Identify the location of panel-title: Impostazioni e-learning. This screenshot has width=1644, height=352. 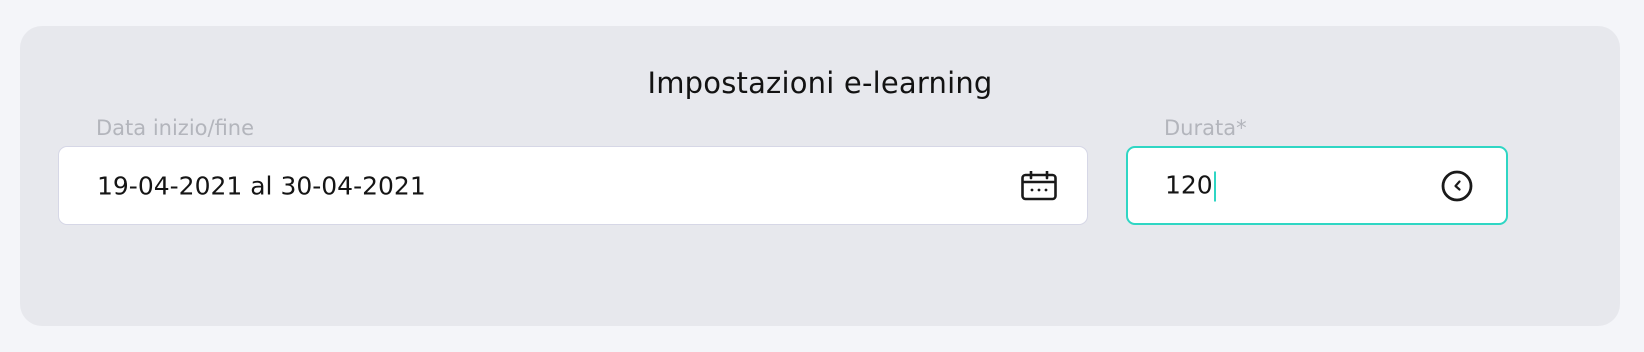
(820, 83).